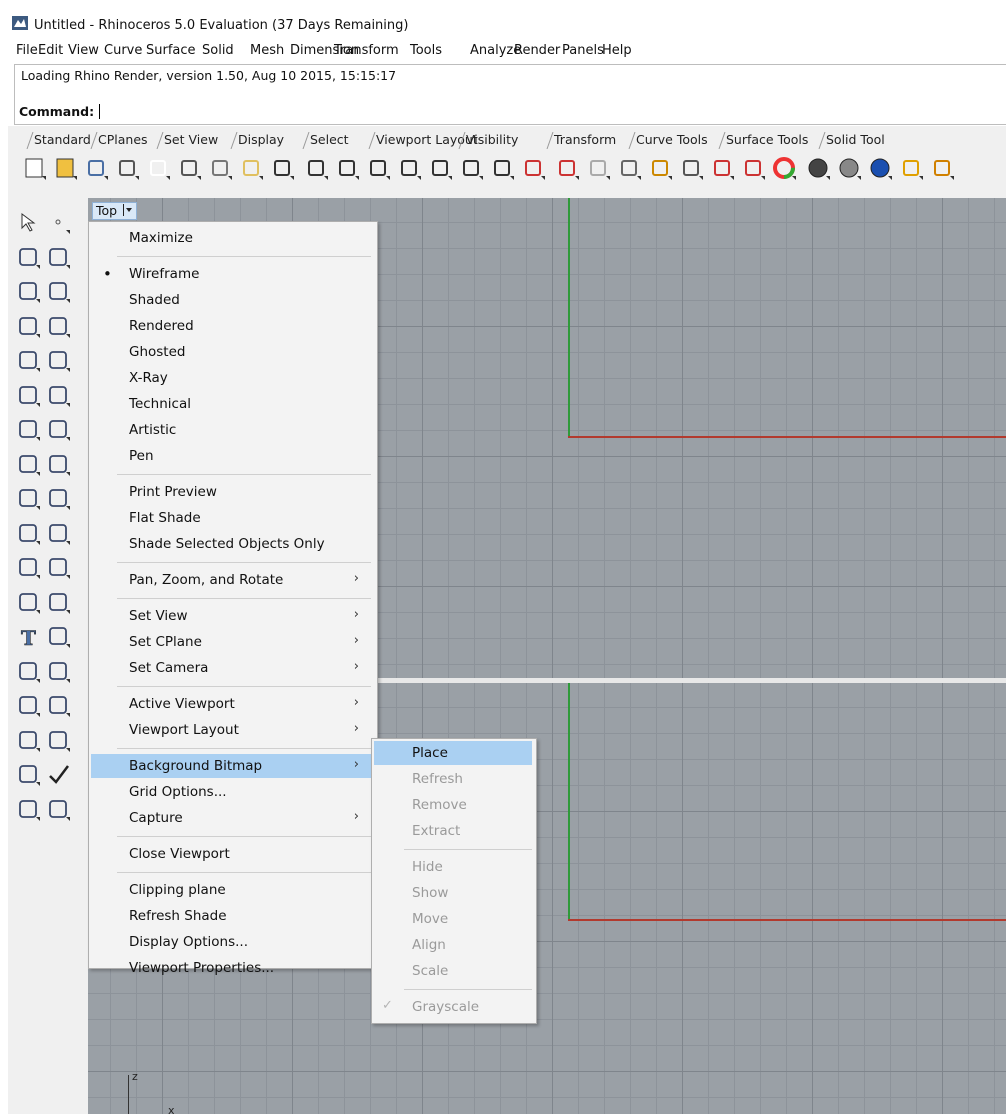 Image resolution: width=1006 pixels, height=1117 pixels. Describe the element at coordinates (537, 50) in the screenshot. I see `menu-render: Render` at that location.